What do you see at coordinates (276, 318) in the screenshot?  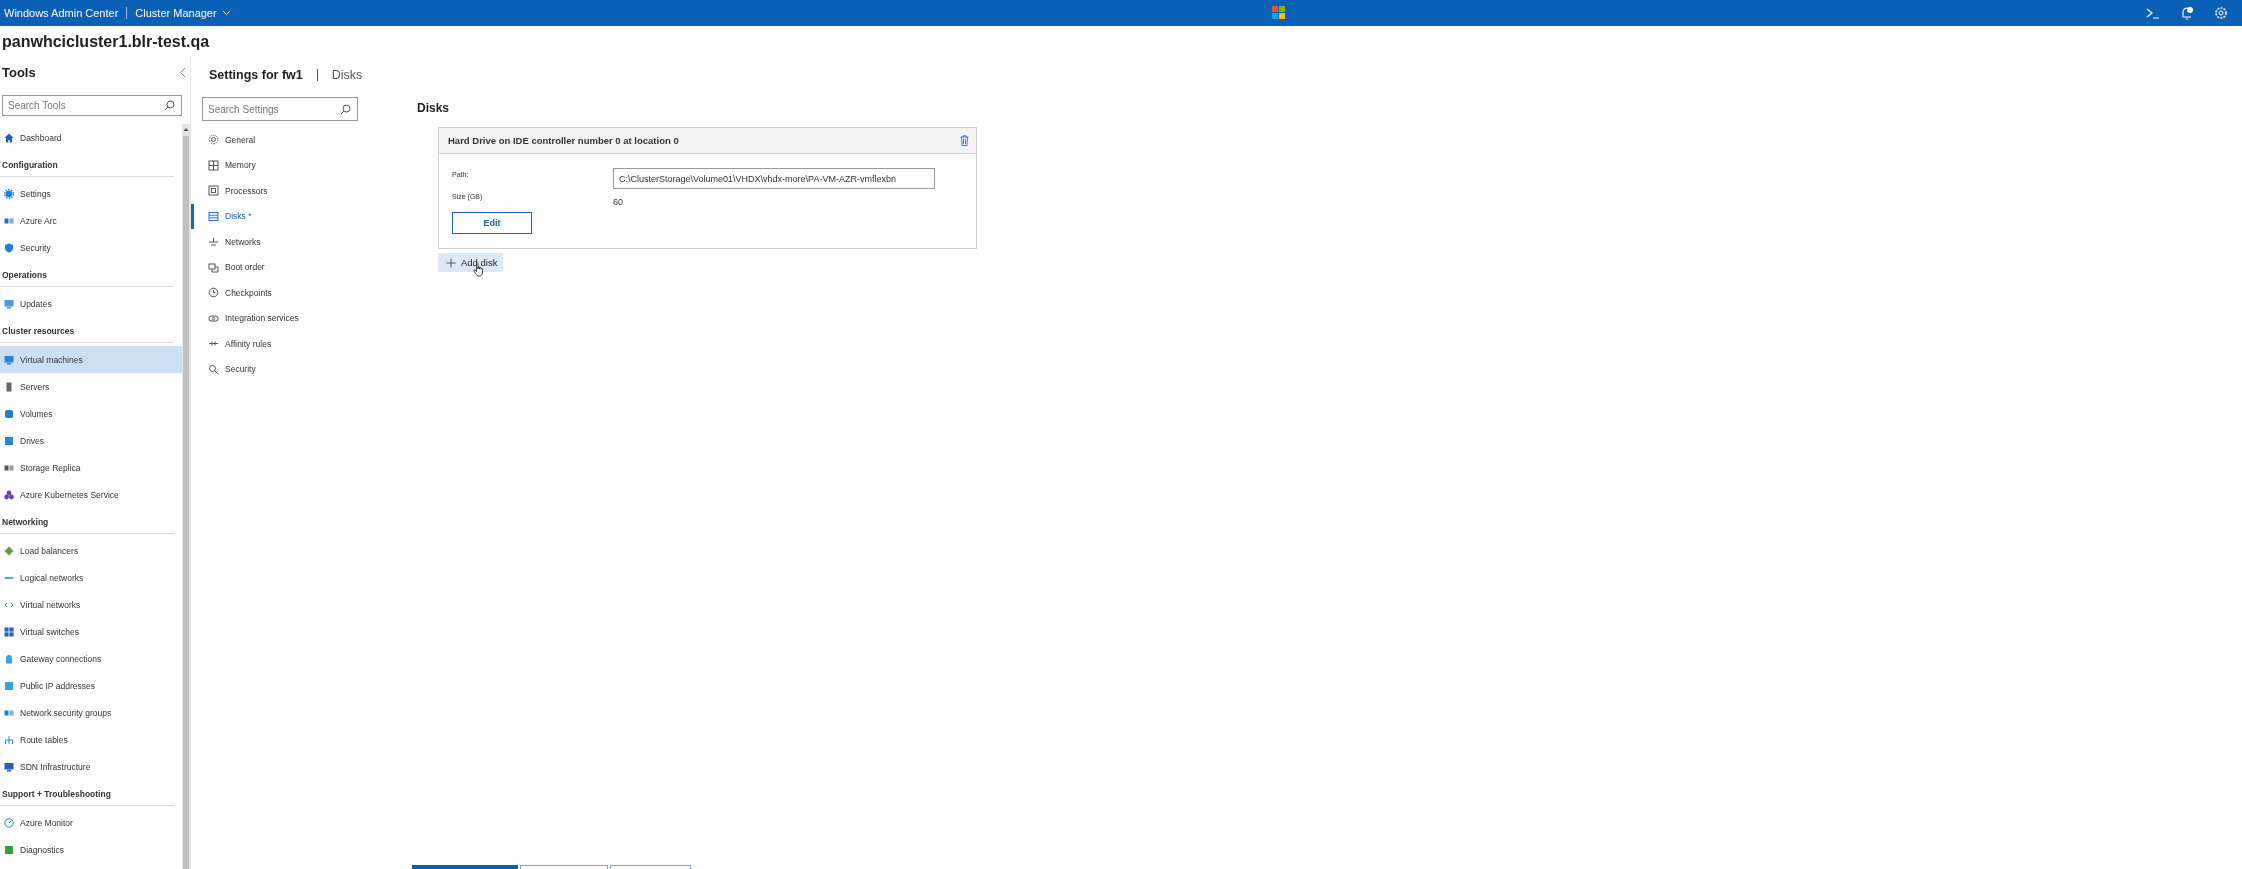 I see `settings-nav-item: Integration services` at bounding box center [276, 318].